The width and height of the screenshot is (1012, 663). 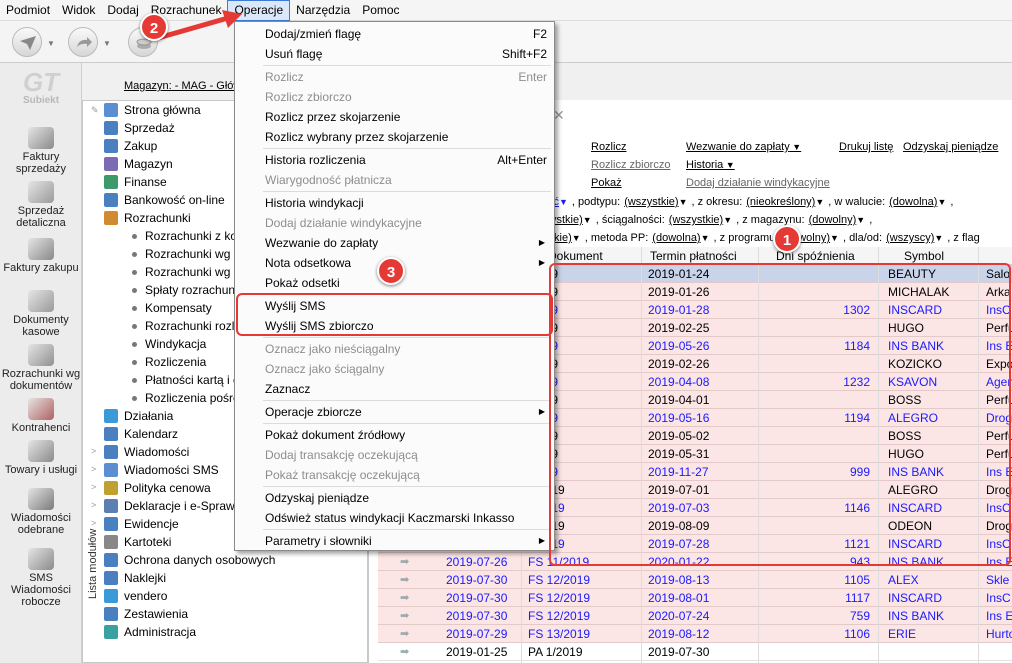 What do you see at coordinates (406, 541) in the screenshot?
I see `menu-item: Parametry i słowniki ▶` at bounding box center [406, 541].